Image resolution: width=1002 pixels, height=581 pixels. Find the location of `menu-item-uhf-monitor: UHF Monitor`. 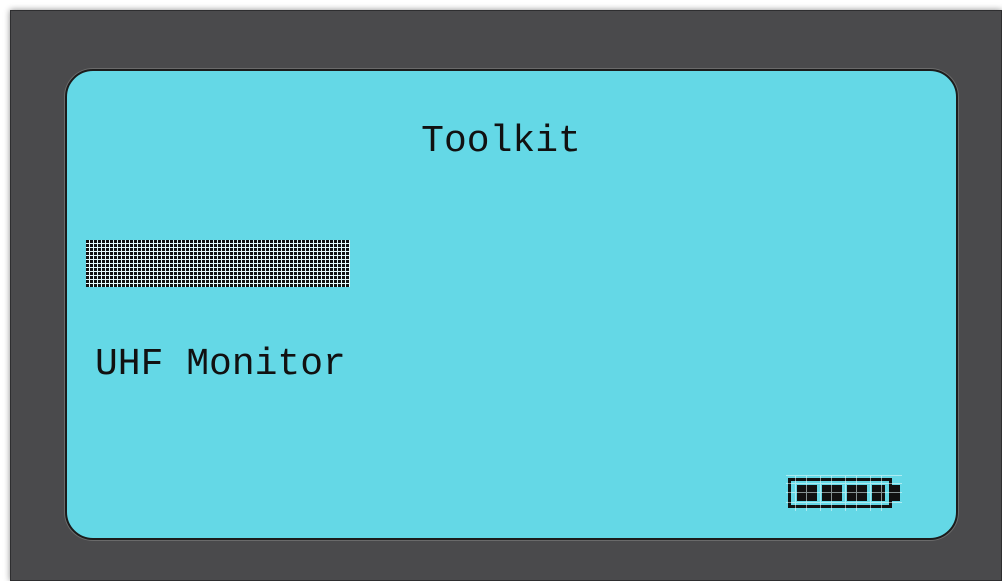

menu-item-uhf-monitor: UHF Monitor is located at coordinates (220, 365).